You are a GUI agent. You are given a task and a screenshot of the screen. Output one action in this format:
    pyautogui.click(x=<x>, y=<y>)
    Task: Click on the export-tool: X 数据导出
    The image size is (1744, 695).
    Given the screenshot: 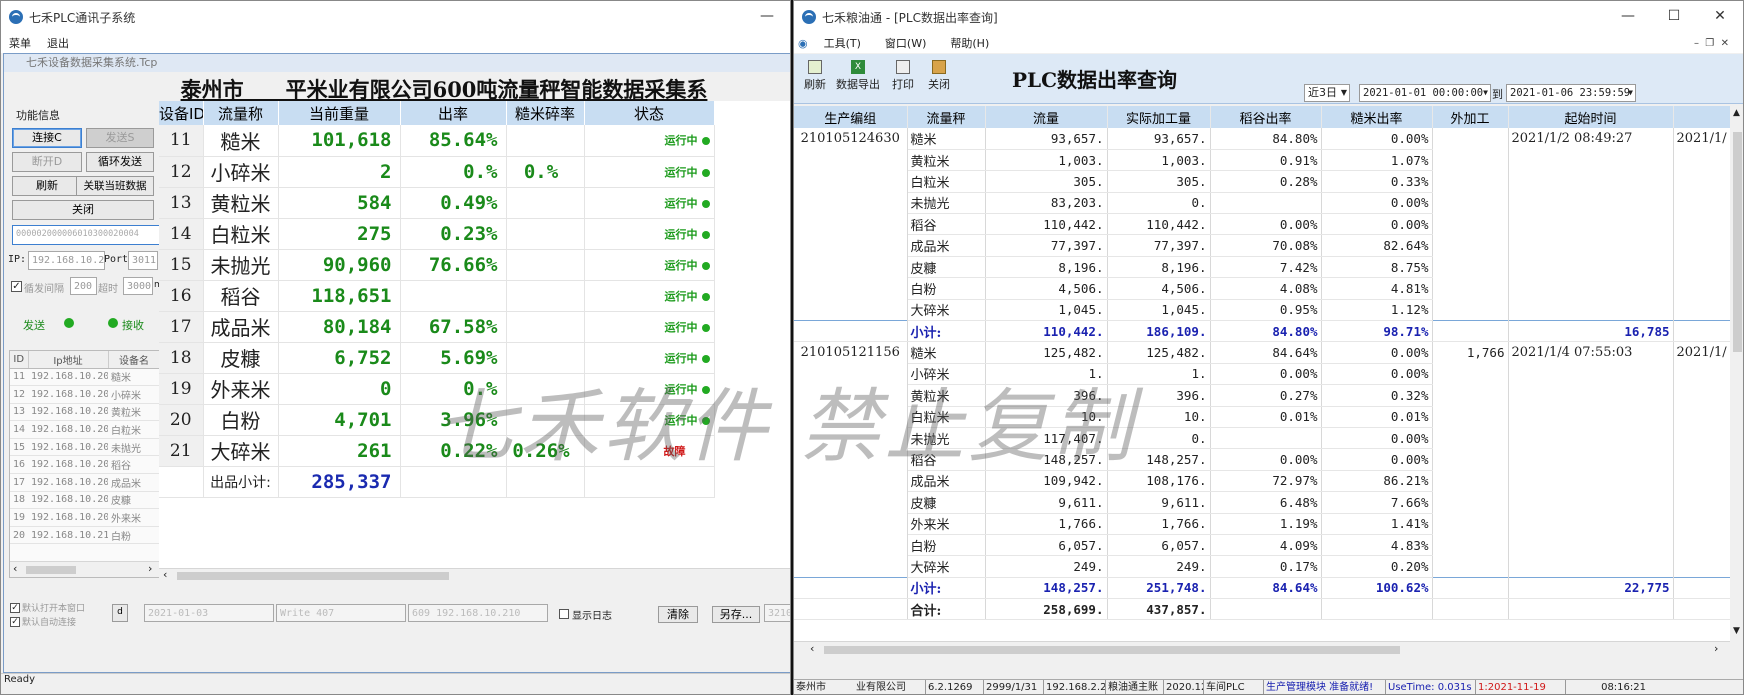 What is the action you would take?
    pyautogui.click(x=858, y=76)
    